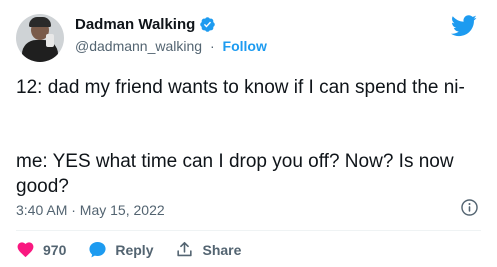  I want to click on handle-row: @dadmann_walking · Follow, so click(171, 46).